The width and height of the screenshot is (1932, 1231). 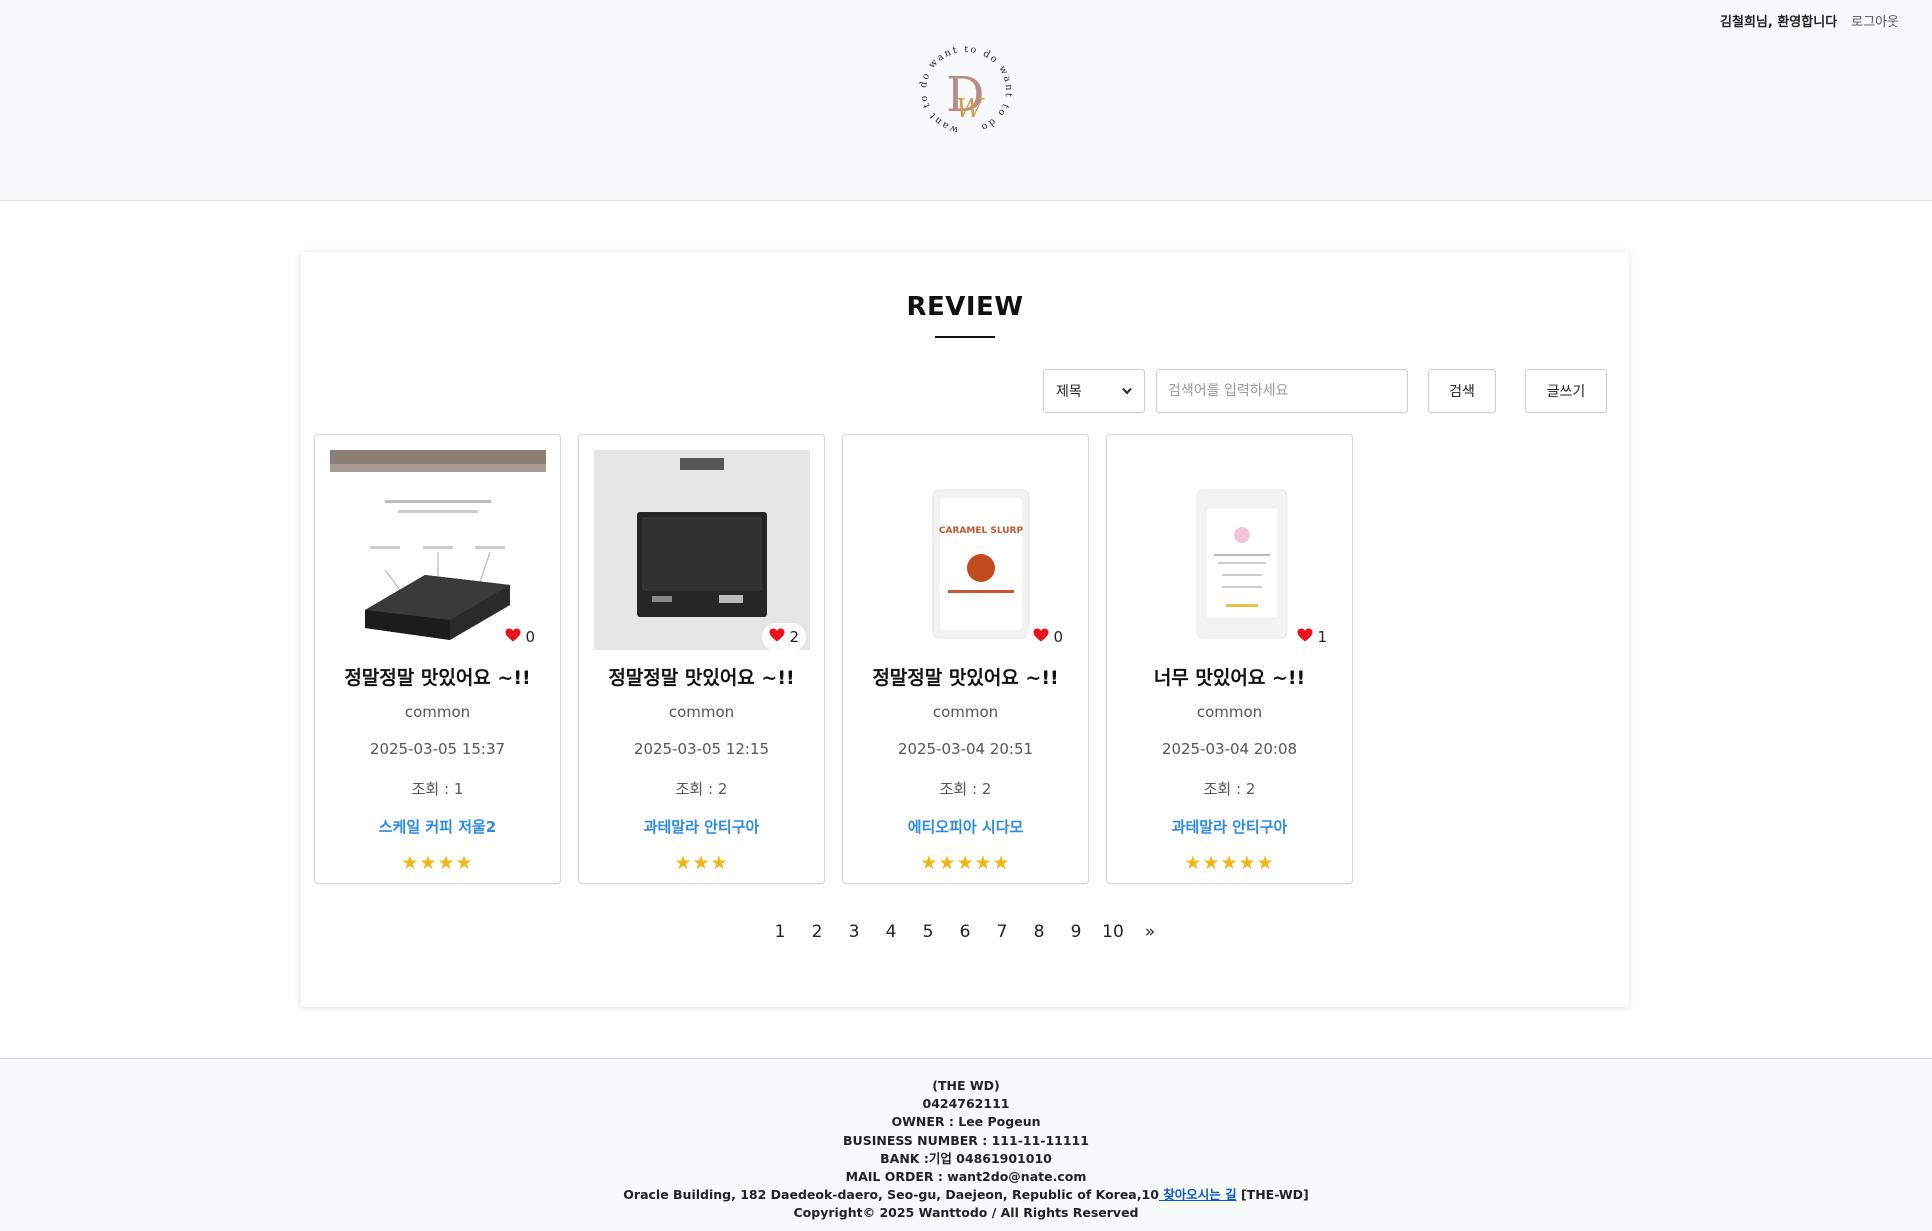 What do you see at coordinates (794, 637) in the screenshot?
I see `like-count: 2` at bounding box center [794, 637].